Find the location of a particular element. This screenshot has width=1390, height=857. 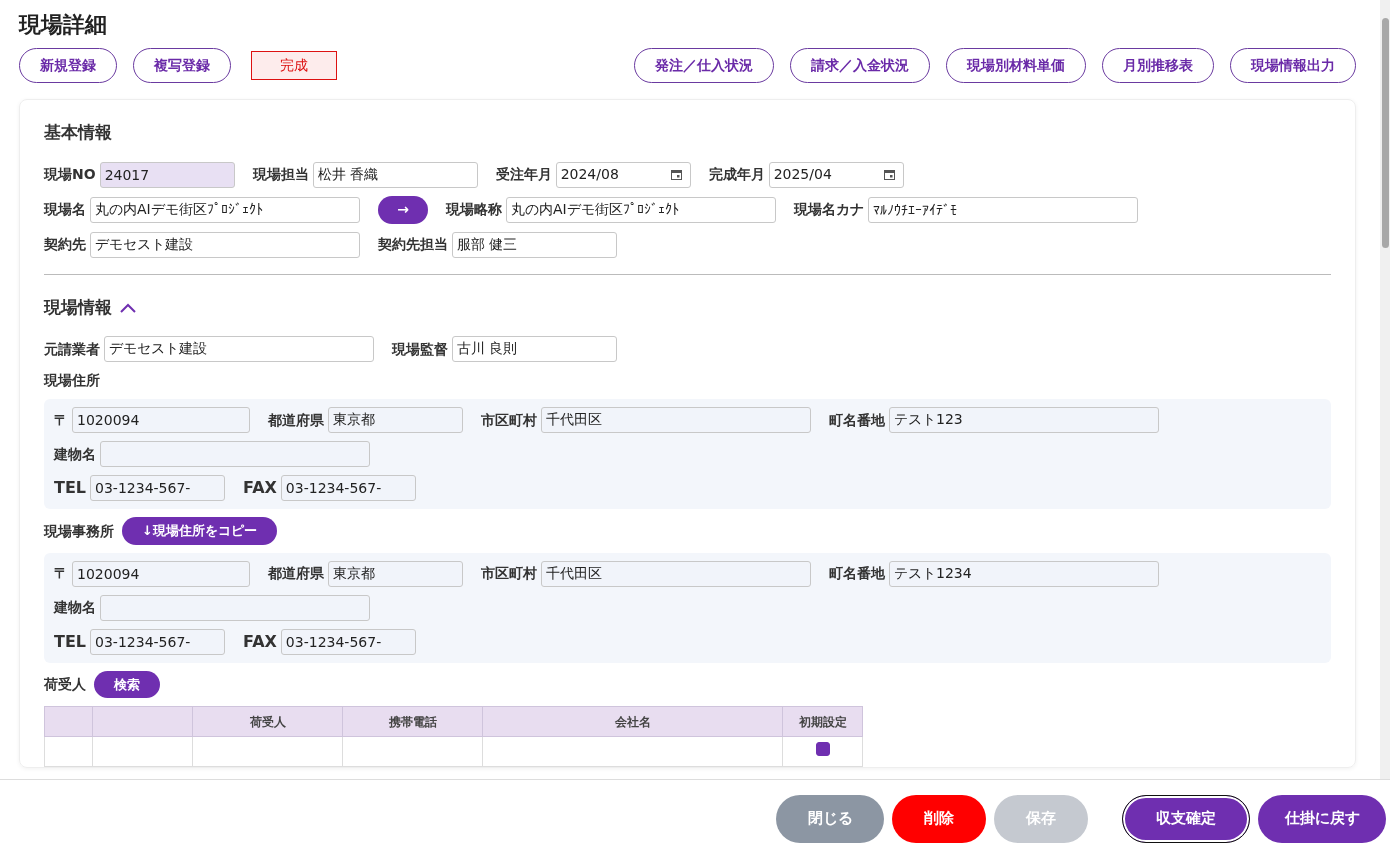

checkbox is located at coordinates (822, 749).